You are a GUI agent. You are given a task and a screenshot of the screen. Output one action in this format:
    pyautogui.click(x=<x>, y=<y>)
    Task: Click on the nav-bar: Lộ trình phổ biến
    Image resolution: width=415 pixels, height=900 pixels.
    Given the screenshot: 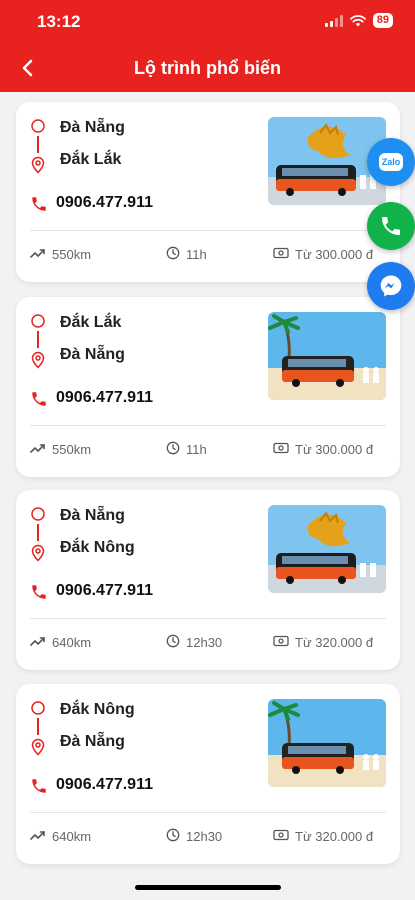 What is the action you would take?
    pyautogui.click(x=207, y=69)
    